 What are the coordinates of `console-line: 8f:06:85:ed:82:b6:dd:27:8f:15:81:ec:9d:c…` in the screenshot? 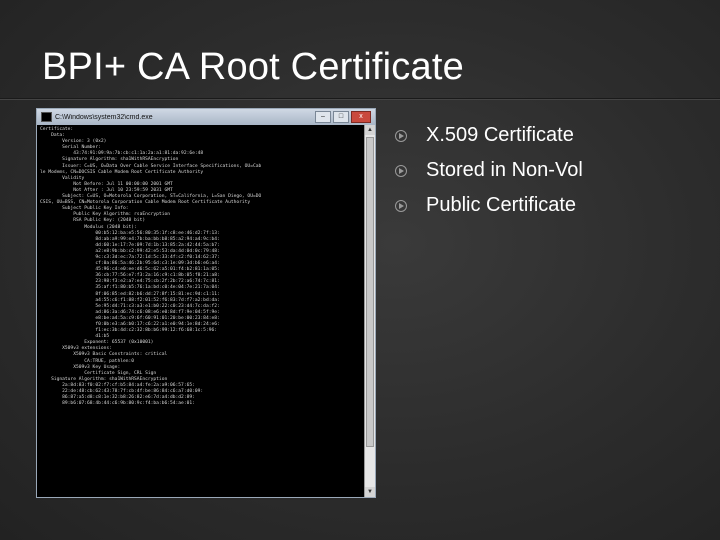 It's located at (157, 294).